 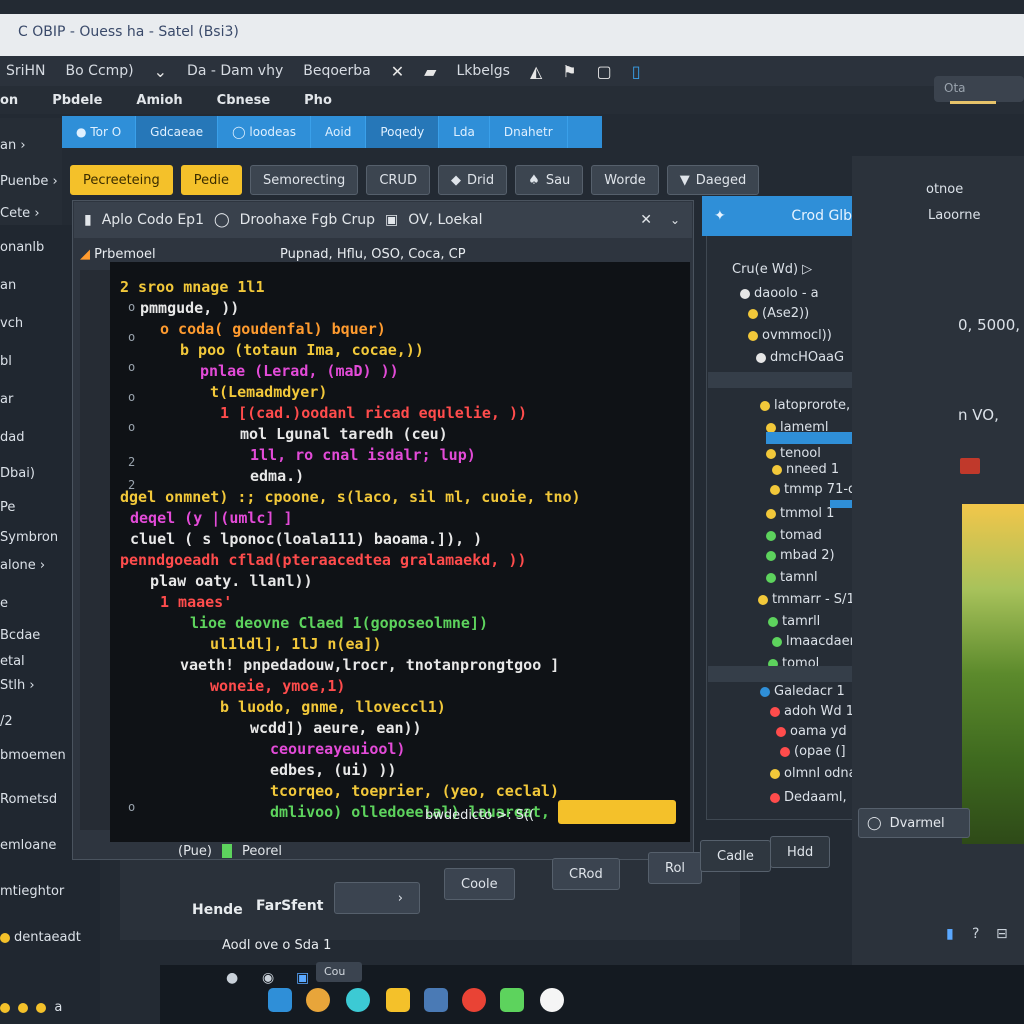 I want to click on play-icon: ⚑, so click(x=569, y=71).